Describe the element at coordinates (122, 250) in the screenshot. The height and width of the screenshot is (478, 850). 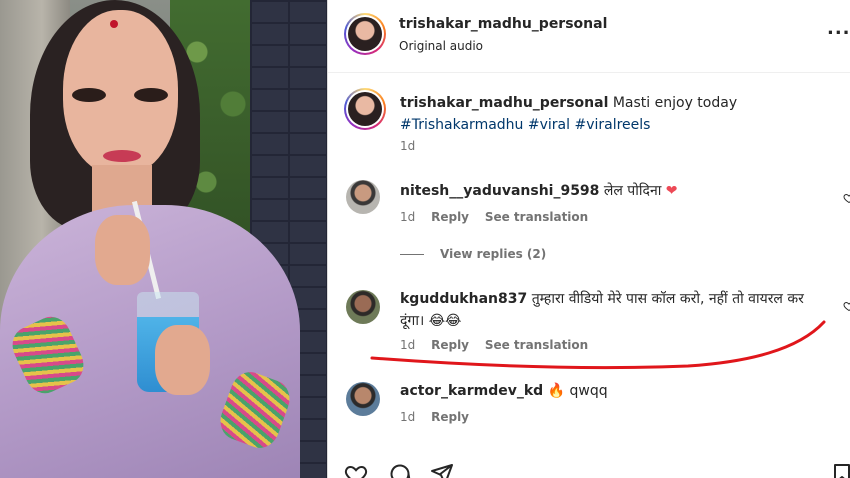
I see `media-hand-left` at that location.